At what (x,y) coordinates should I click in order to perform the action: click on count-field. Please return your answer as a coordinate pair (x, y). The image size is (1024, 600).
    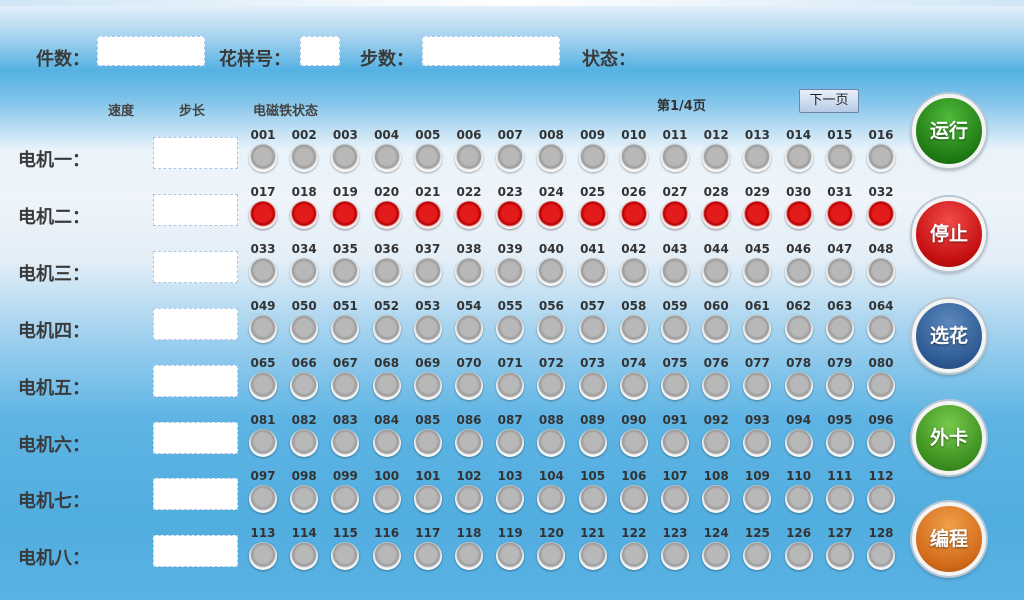
    Looking at the image, I should click on (151, 51).